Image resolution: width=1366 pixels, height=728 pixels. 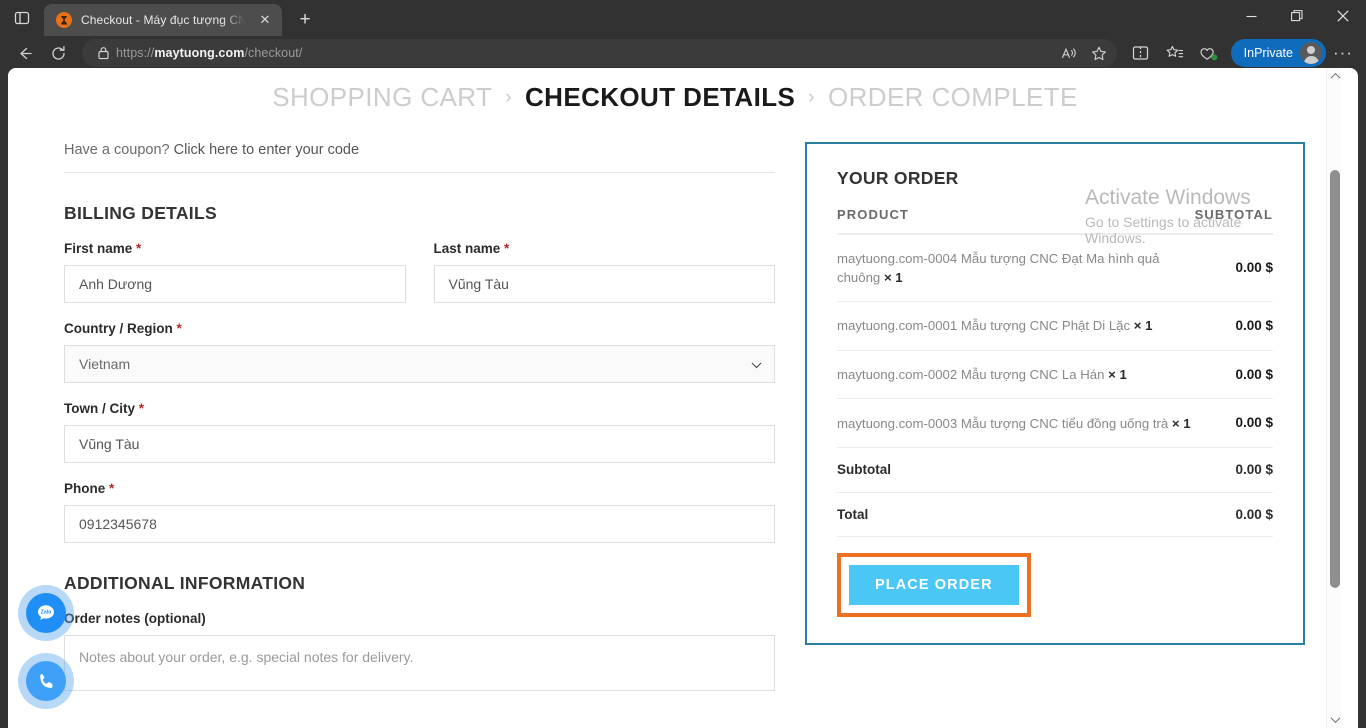 What do you see at coordinates (135, 53) in the screenshot?
I see `url-scheme: https://` at bounding box center [135, 53].